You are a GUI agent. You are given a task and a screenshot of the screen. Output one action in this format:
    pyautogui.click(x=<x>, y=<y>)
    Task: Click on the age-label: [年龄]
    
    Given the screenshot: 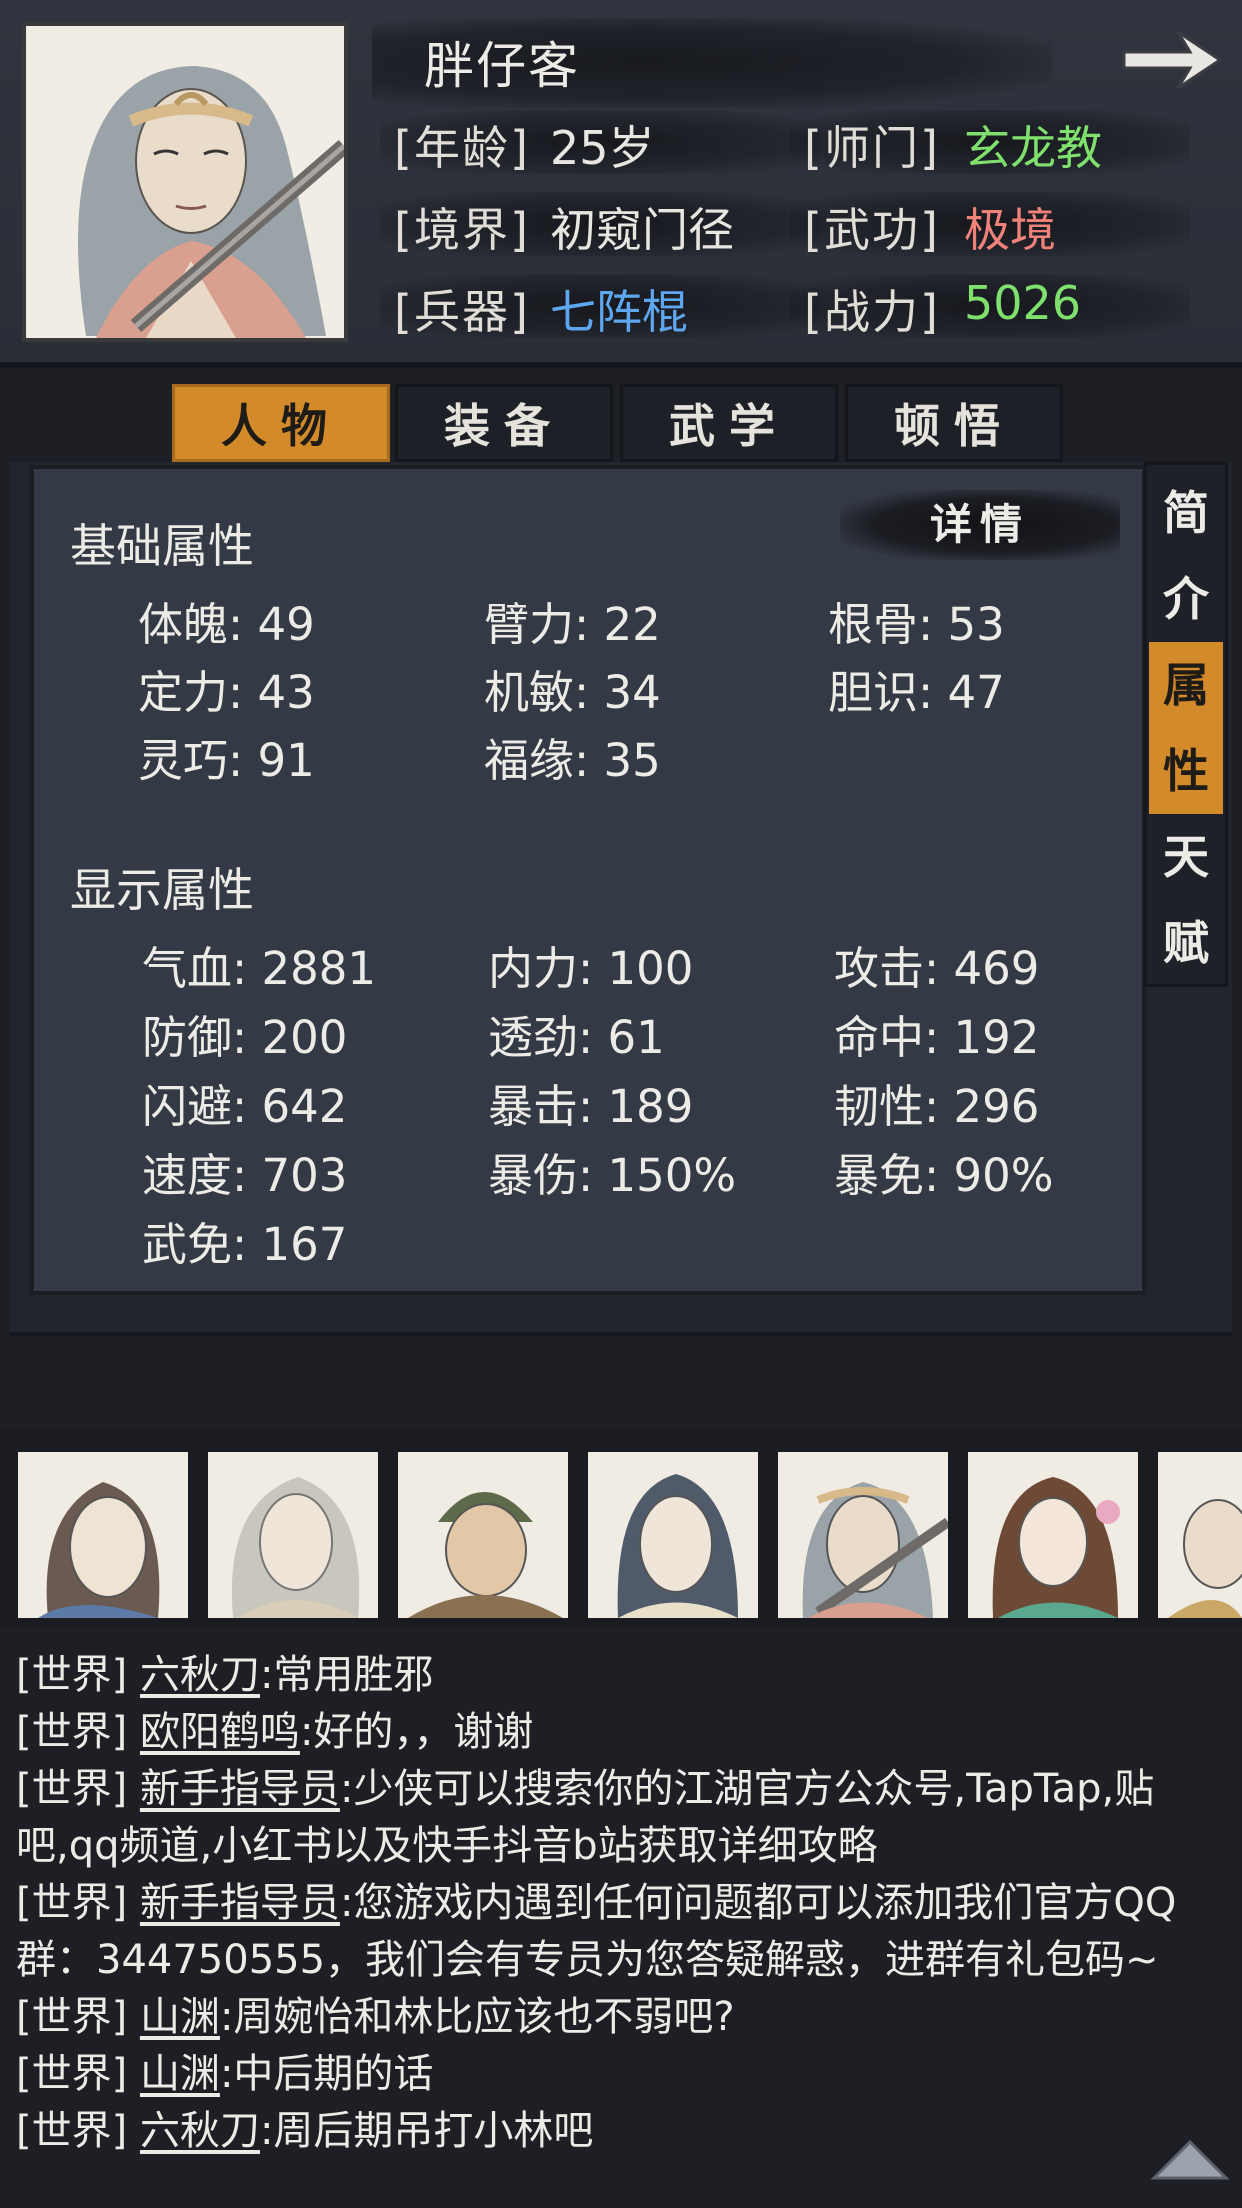 What is the action you would take?
    pyautogui.click(x=462, y=148)
    